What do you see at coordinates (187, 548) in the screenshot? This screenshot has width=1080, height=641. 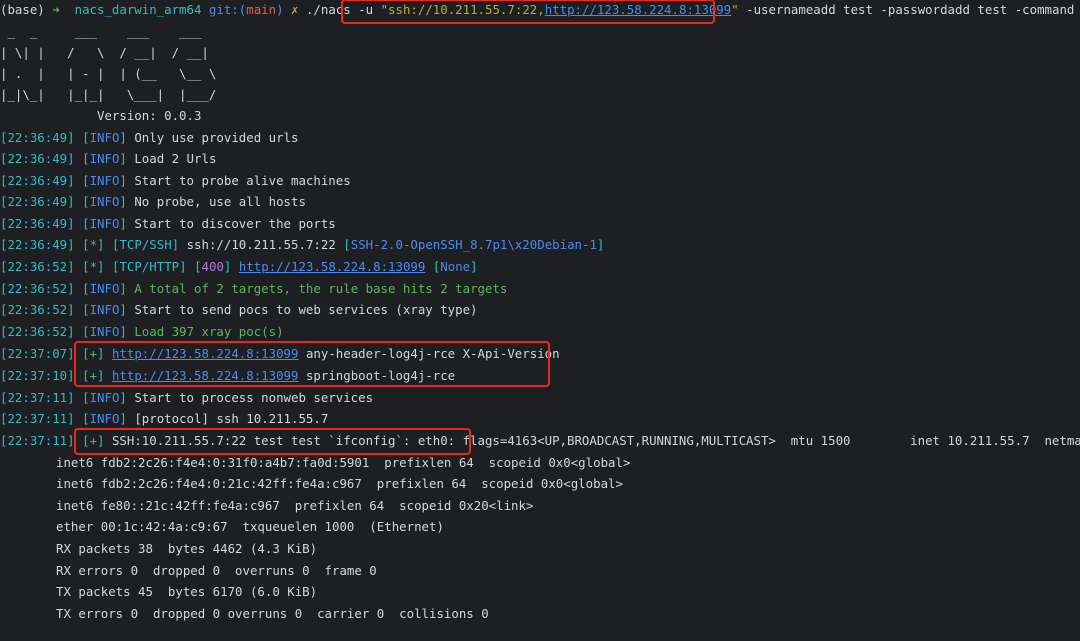 I see `ifconfig-output-line: RX packets 38 bytes 4462 (4.3 KiB)` at bounding box center [187, 548].